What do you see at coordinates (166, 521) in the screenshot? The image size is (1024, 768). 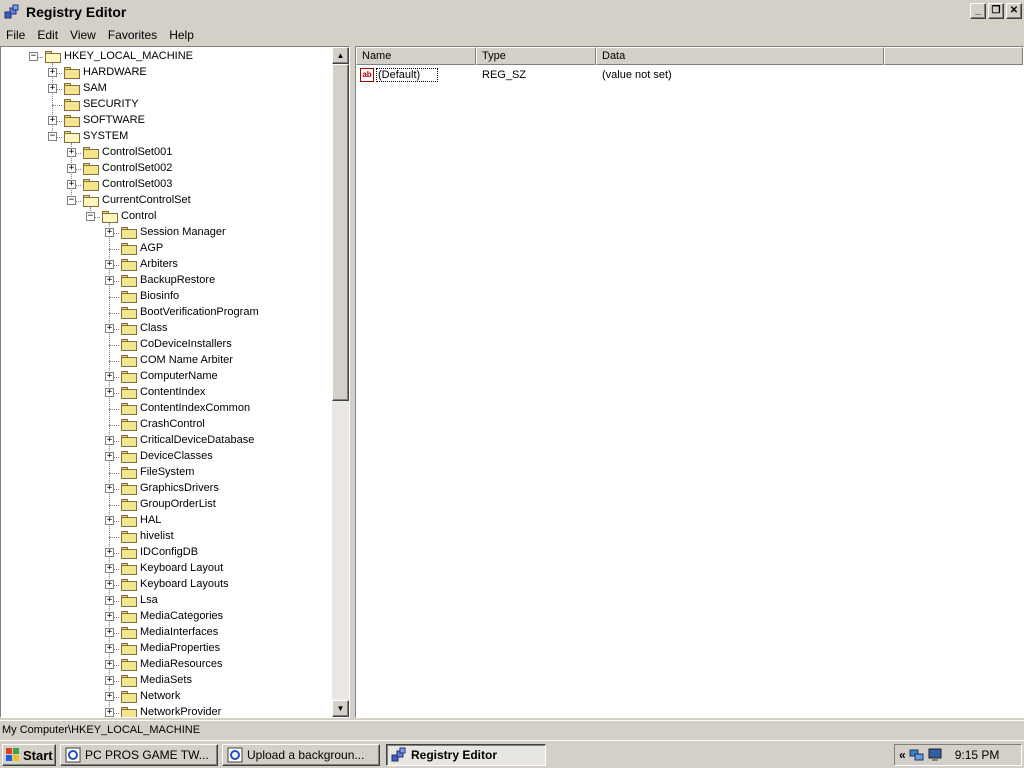 I see `tree-node: + HAL` at bounding box center [166, 521].